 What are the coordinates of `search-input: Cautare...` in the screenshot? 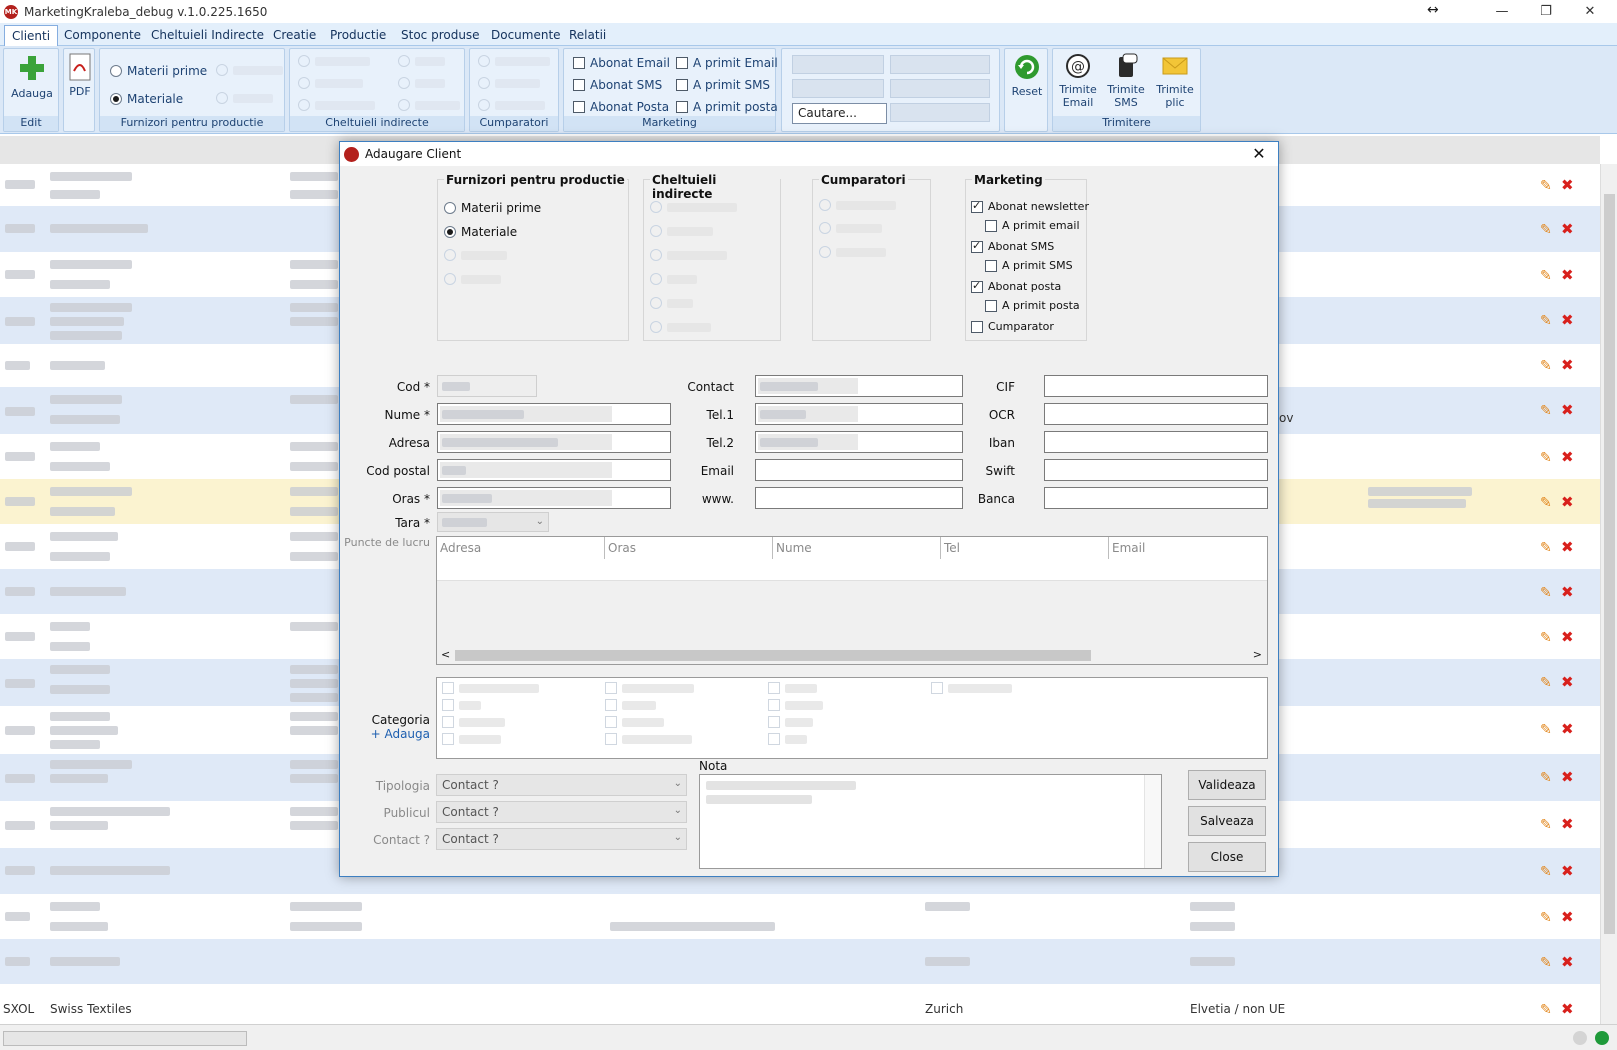 It's located at (839, 113).